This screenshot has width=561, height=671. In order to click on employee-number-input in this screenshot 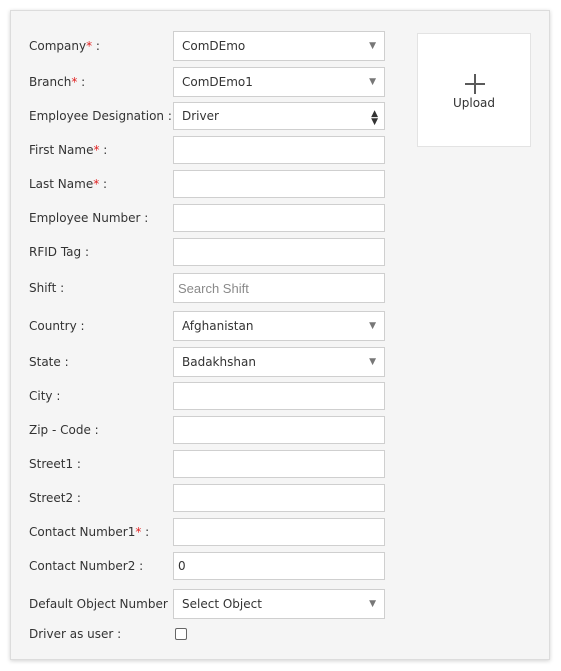, I will do `click(279, 218)`.